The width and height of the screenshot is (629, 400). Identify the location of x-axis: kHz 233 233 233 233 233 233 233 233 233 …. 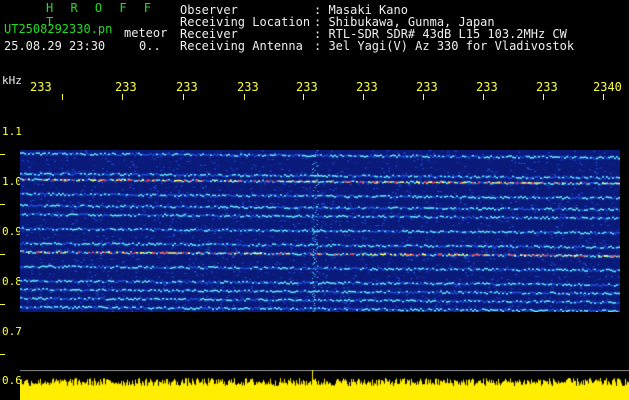
(314, 87).